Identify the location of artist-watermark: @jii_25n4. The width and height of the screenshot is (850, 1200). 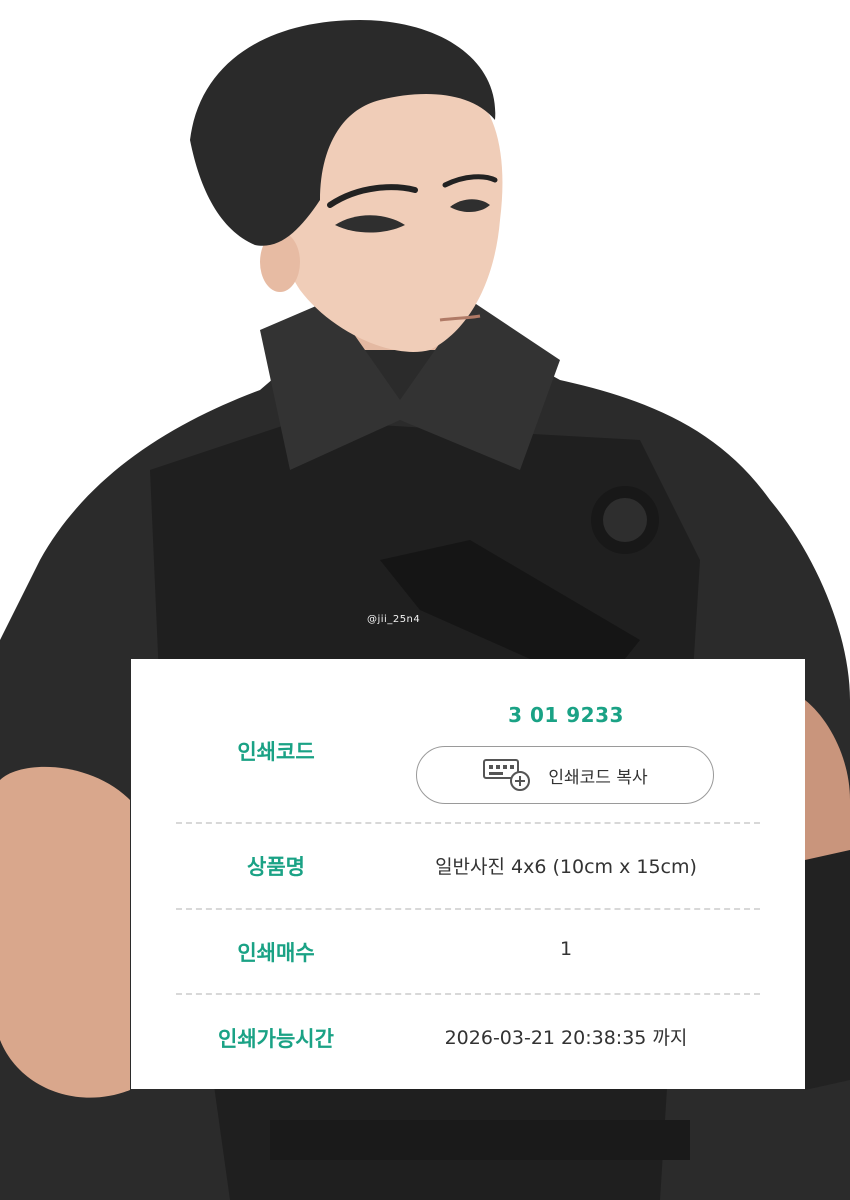
(394, 619).